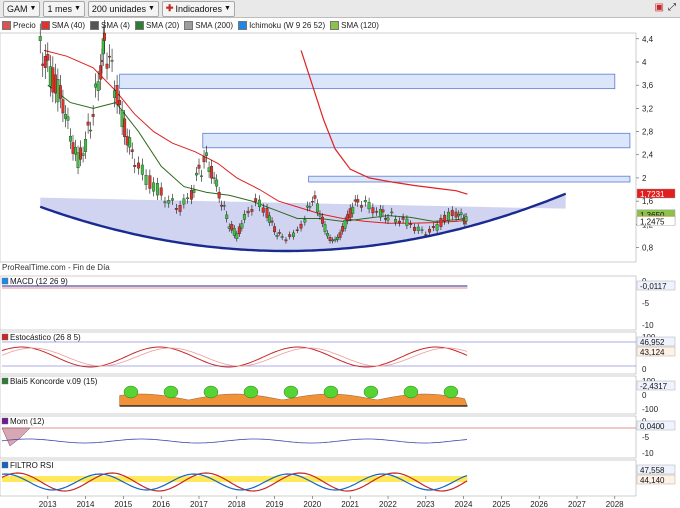  What do you see at coordinates (237, 504) in the screenshot?
I see `x-tick-label: 2018` at bounding box center [237, 504].